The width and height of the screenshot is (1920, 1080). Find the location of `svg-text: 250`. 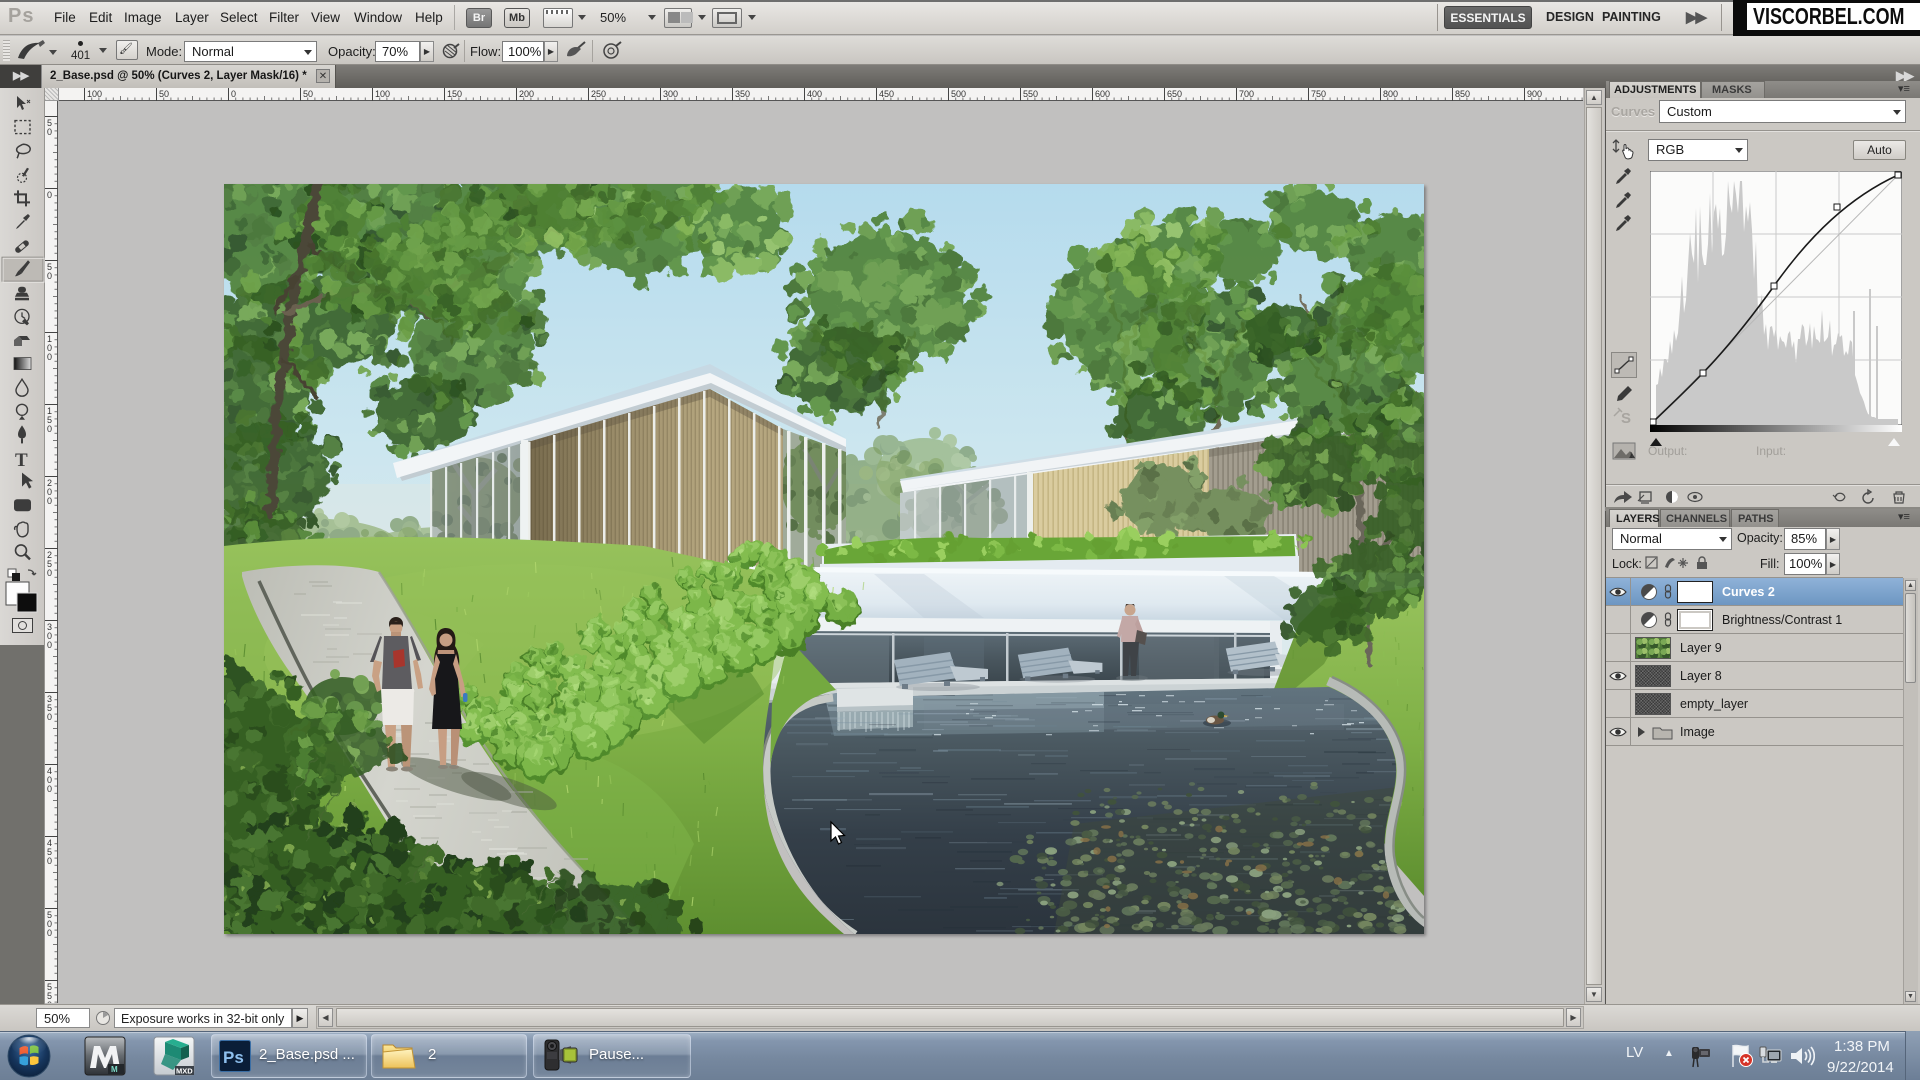

svg-text: 250 is located at coordinates (598, 94).